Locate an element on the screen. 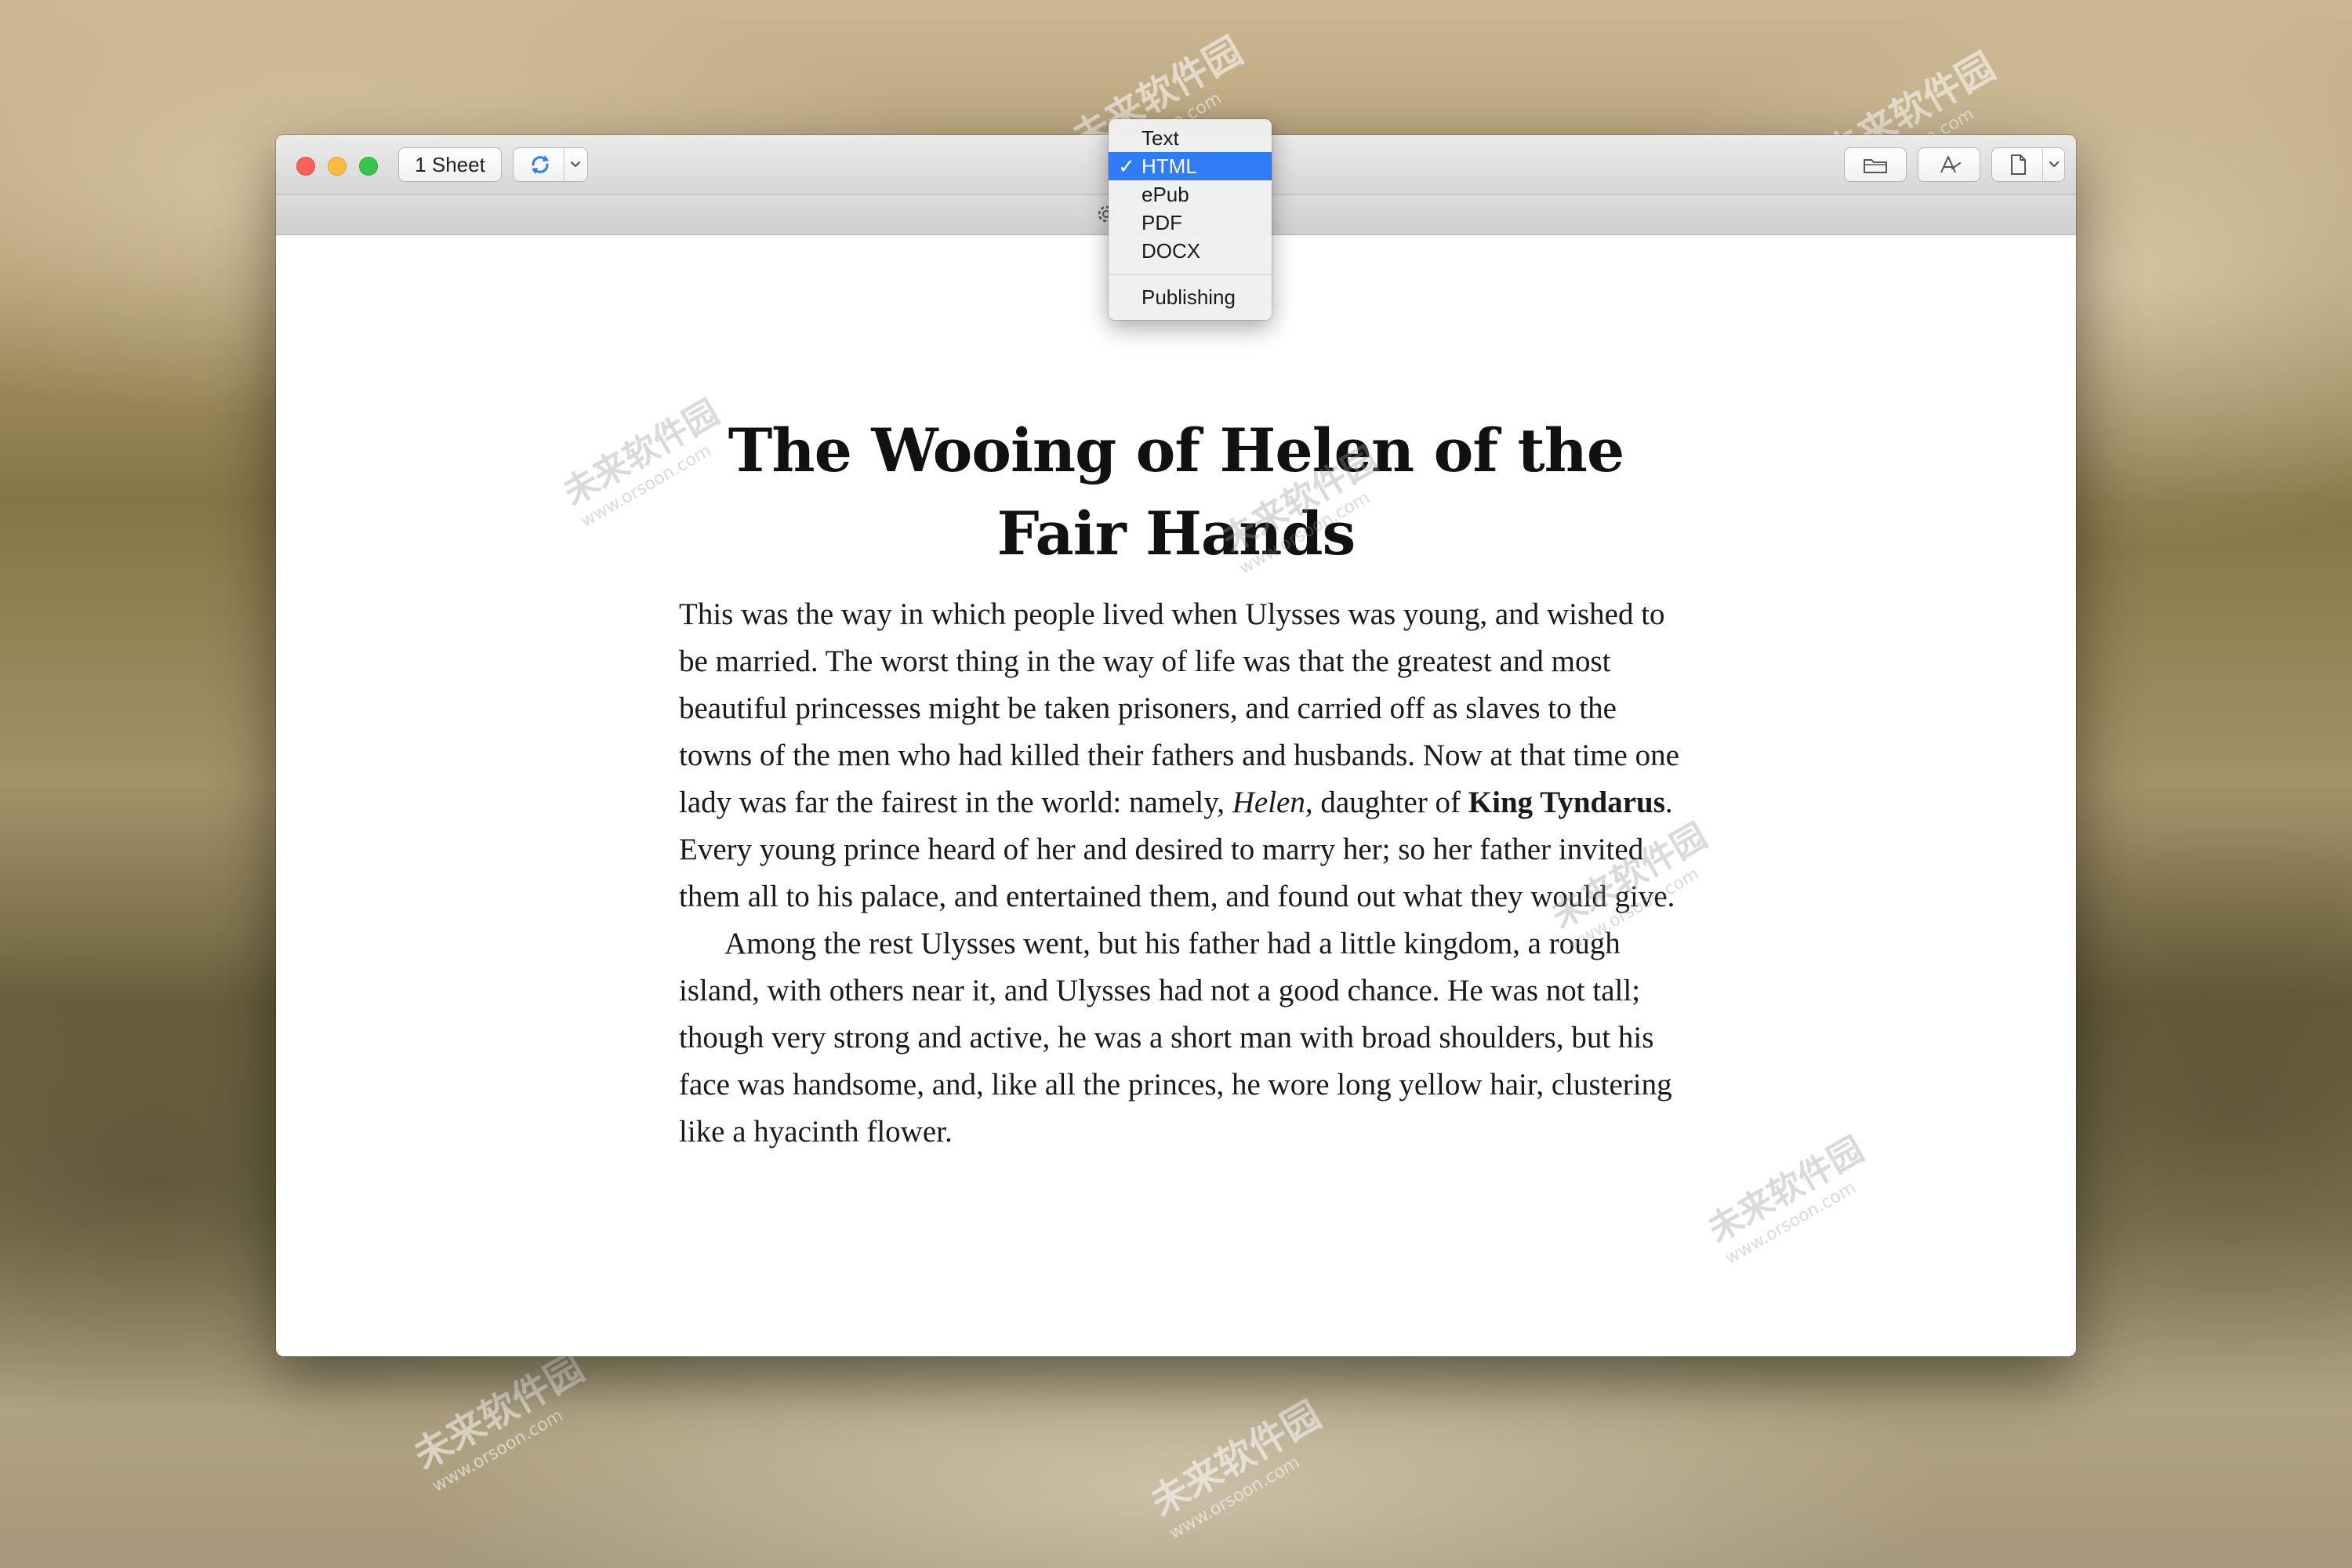 The height and width of the screenshot is (1568, 2352). refresh-icon is located at coordinates (540, 164).